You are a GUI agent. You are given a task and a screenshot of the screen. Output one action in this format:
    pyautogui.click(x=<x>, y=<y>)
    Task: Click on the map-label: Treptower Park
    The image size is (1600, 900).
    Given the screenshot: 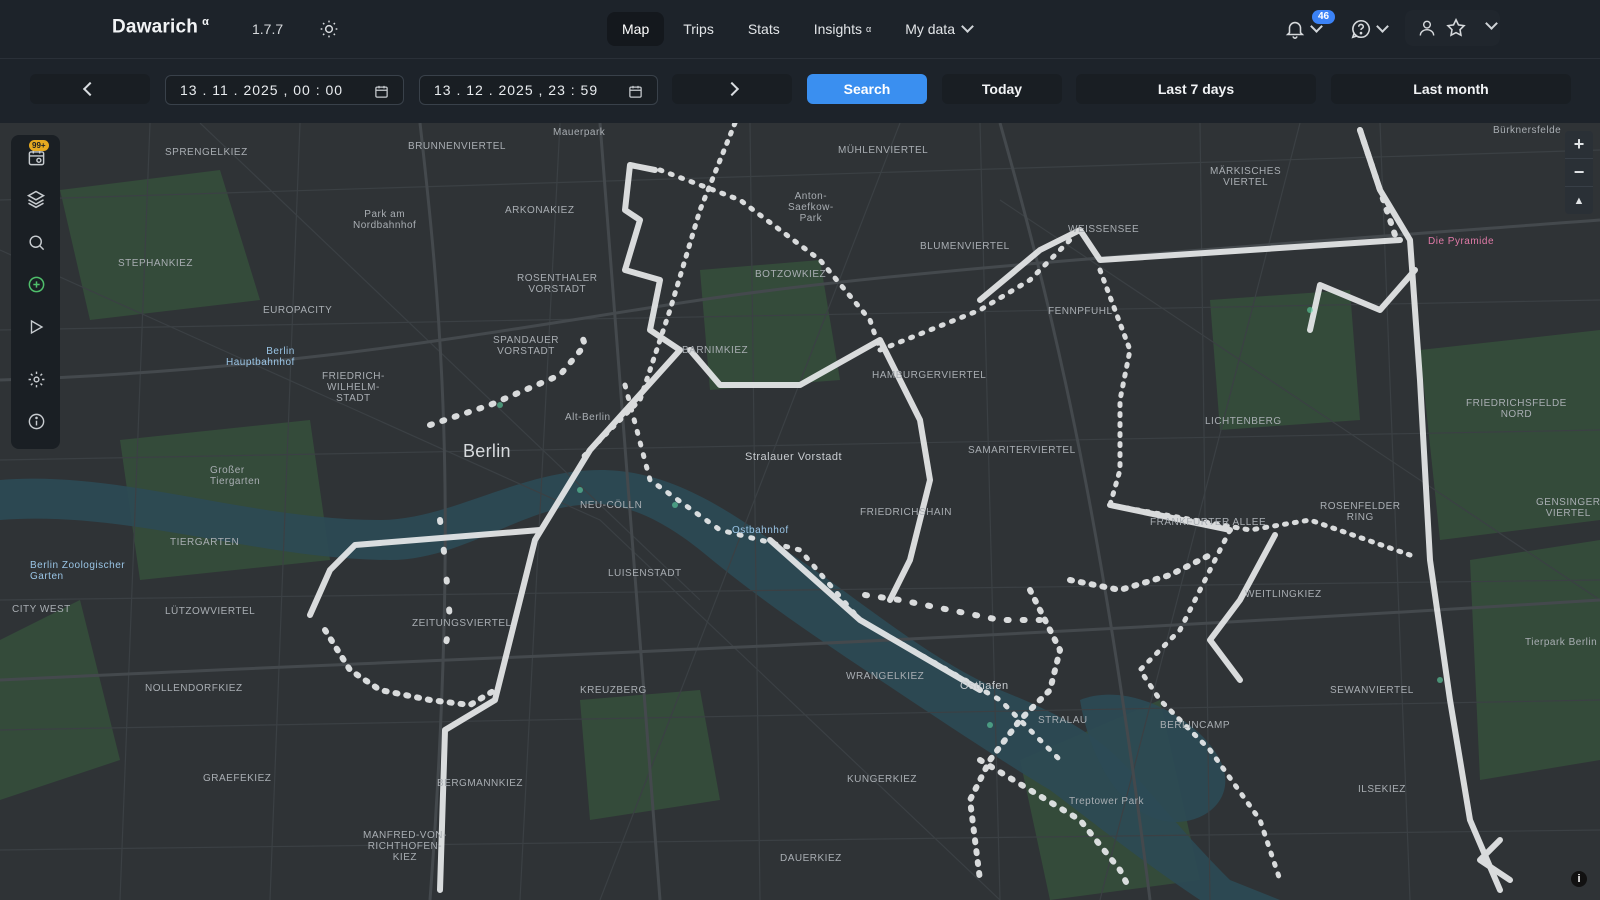 What is the action you would take?
    pyautogui.click(x=1106, y=801)
    